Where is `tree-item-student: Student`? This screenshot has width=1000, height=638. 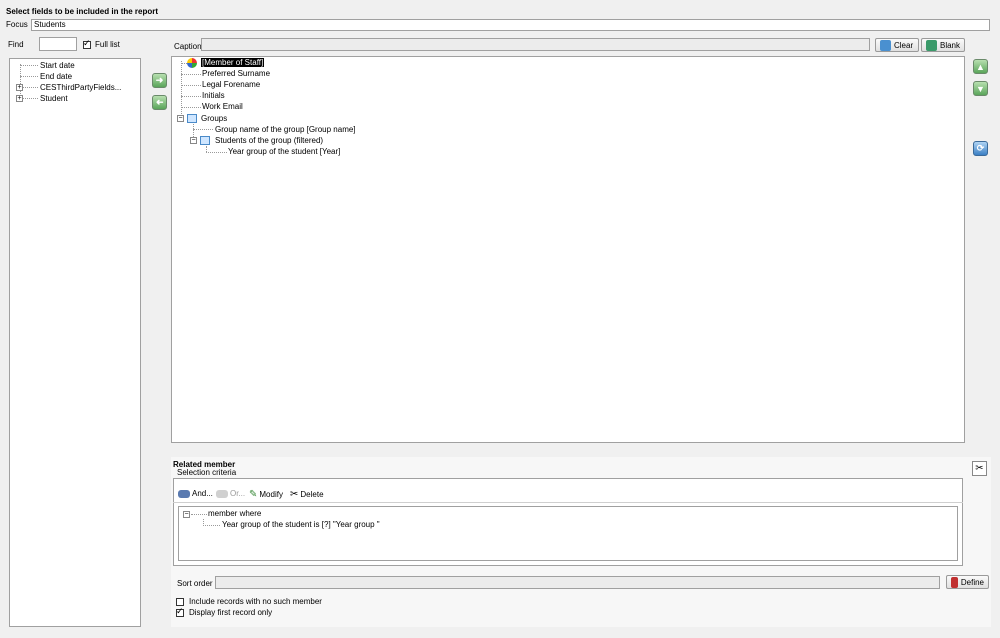 tree-item-student: Student is located at coordinates (54, 98).